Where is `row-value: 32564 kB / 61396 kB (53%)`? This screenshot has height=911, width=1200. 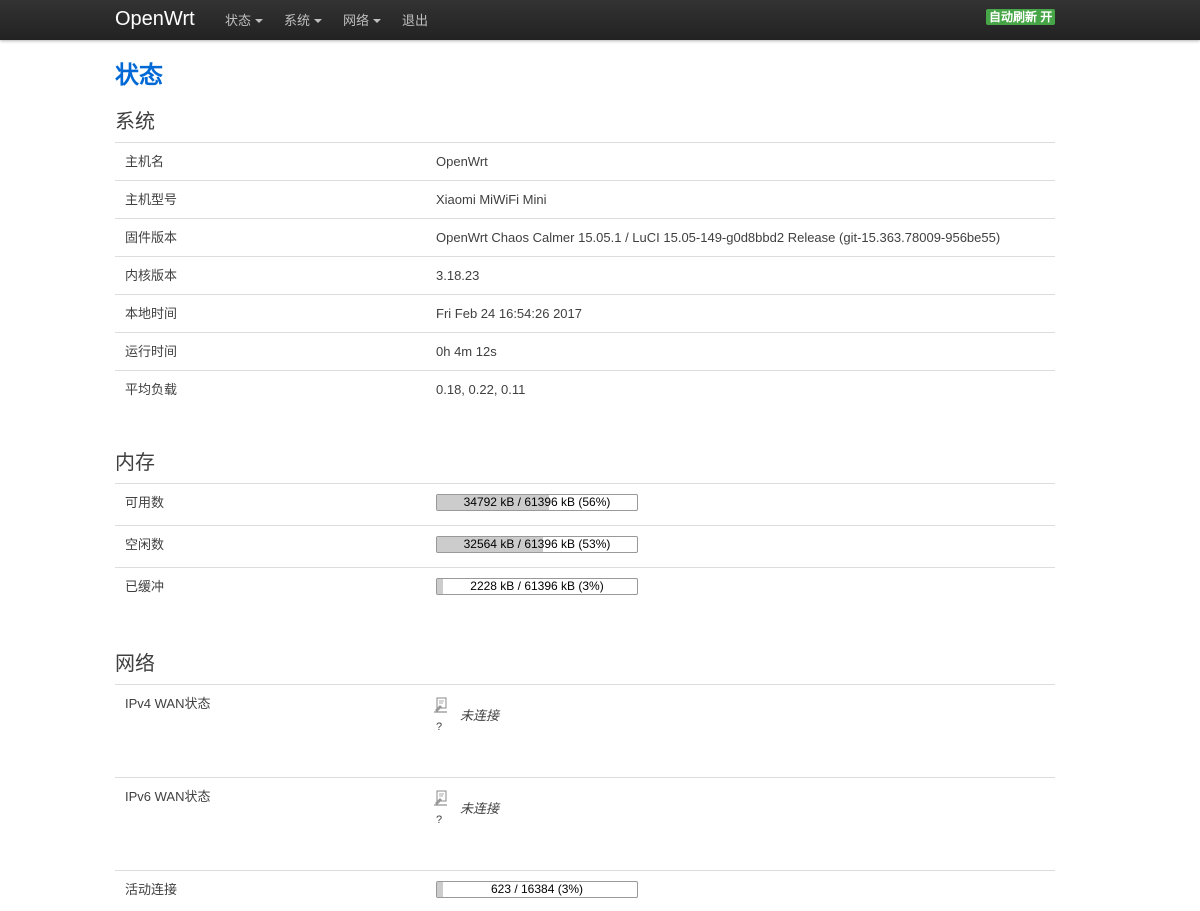 row-value: 32564 kB / 61396 kB (53%) is located at coordinates (740, 547).